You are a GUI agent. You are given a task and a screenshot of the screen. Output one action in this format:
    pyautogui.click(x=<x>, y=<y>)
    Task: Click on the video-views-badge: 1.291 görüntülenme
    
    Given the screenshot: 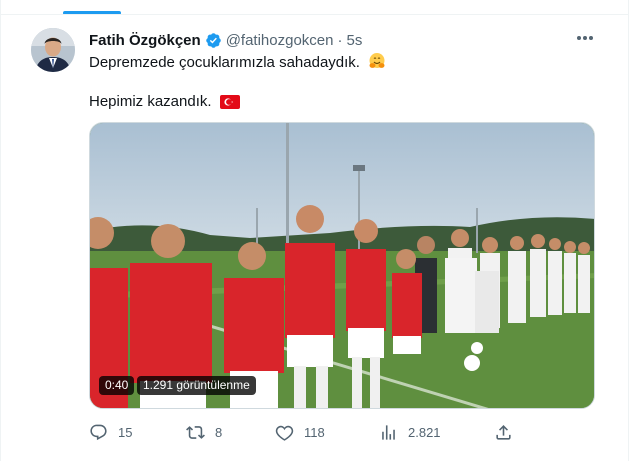 What is the action you would take?
    pyautogui.click(x=196, y=385)
    